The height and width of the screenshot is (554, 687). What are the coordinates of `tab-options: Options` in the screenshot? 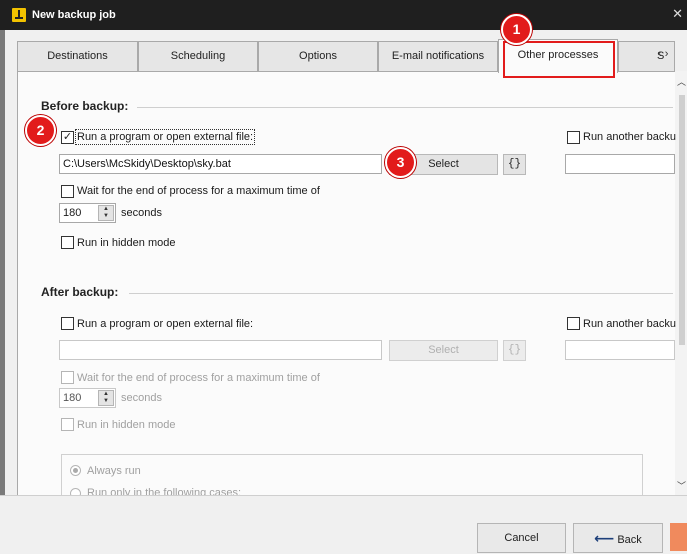 It's located at (318, 56).